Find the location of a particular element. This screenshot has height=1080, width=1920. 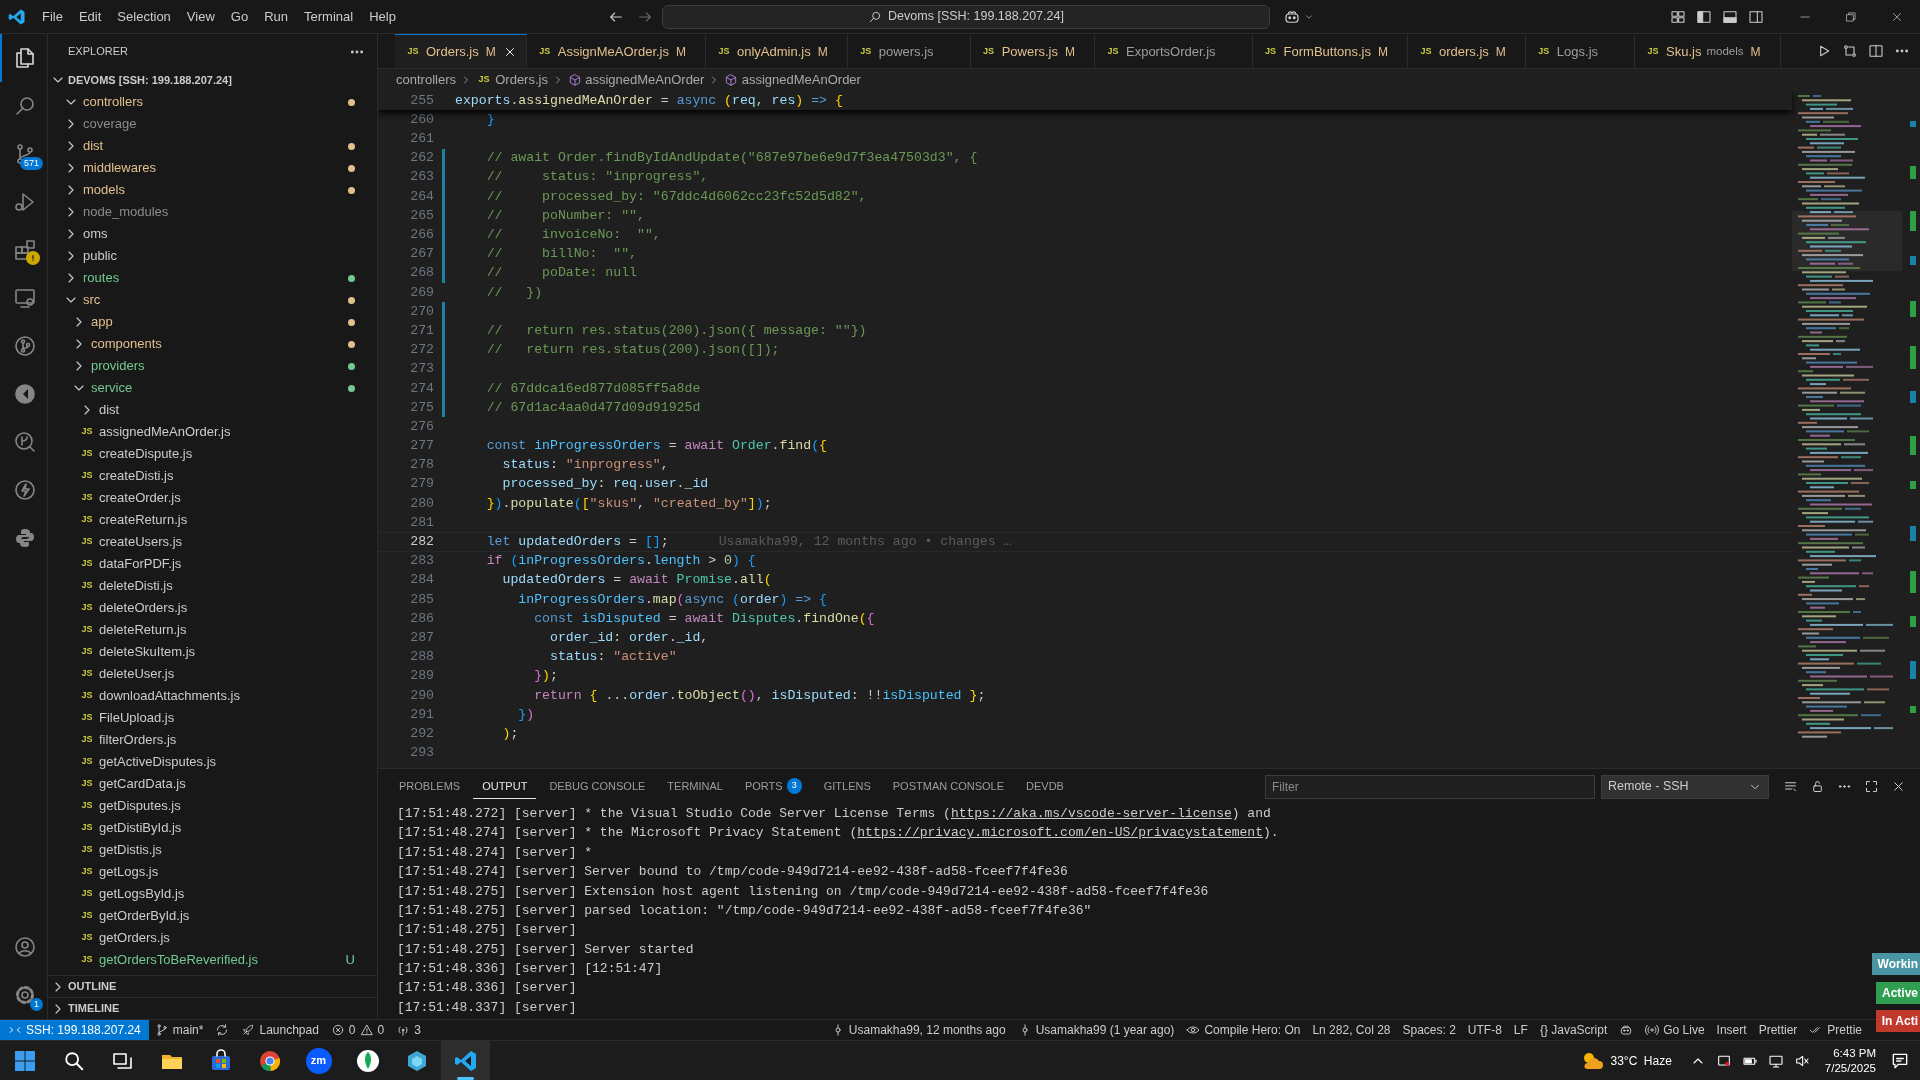

tree-item: middlewares is located at coordinates (212, 168).